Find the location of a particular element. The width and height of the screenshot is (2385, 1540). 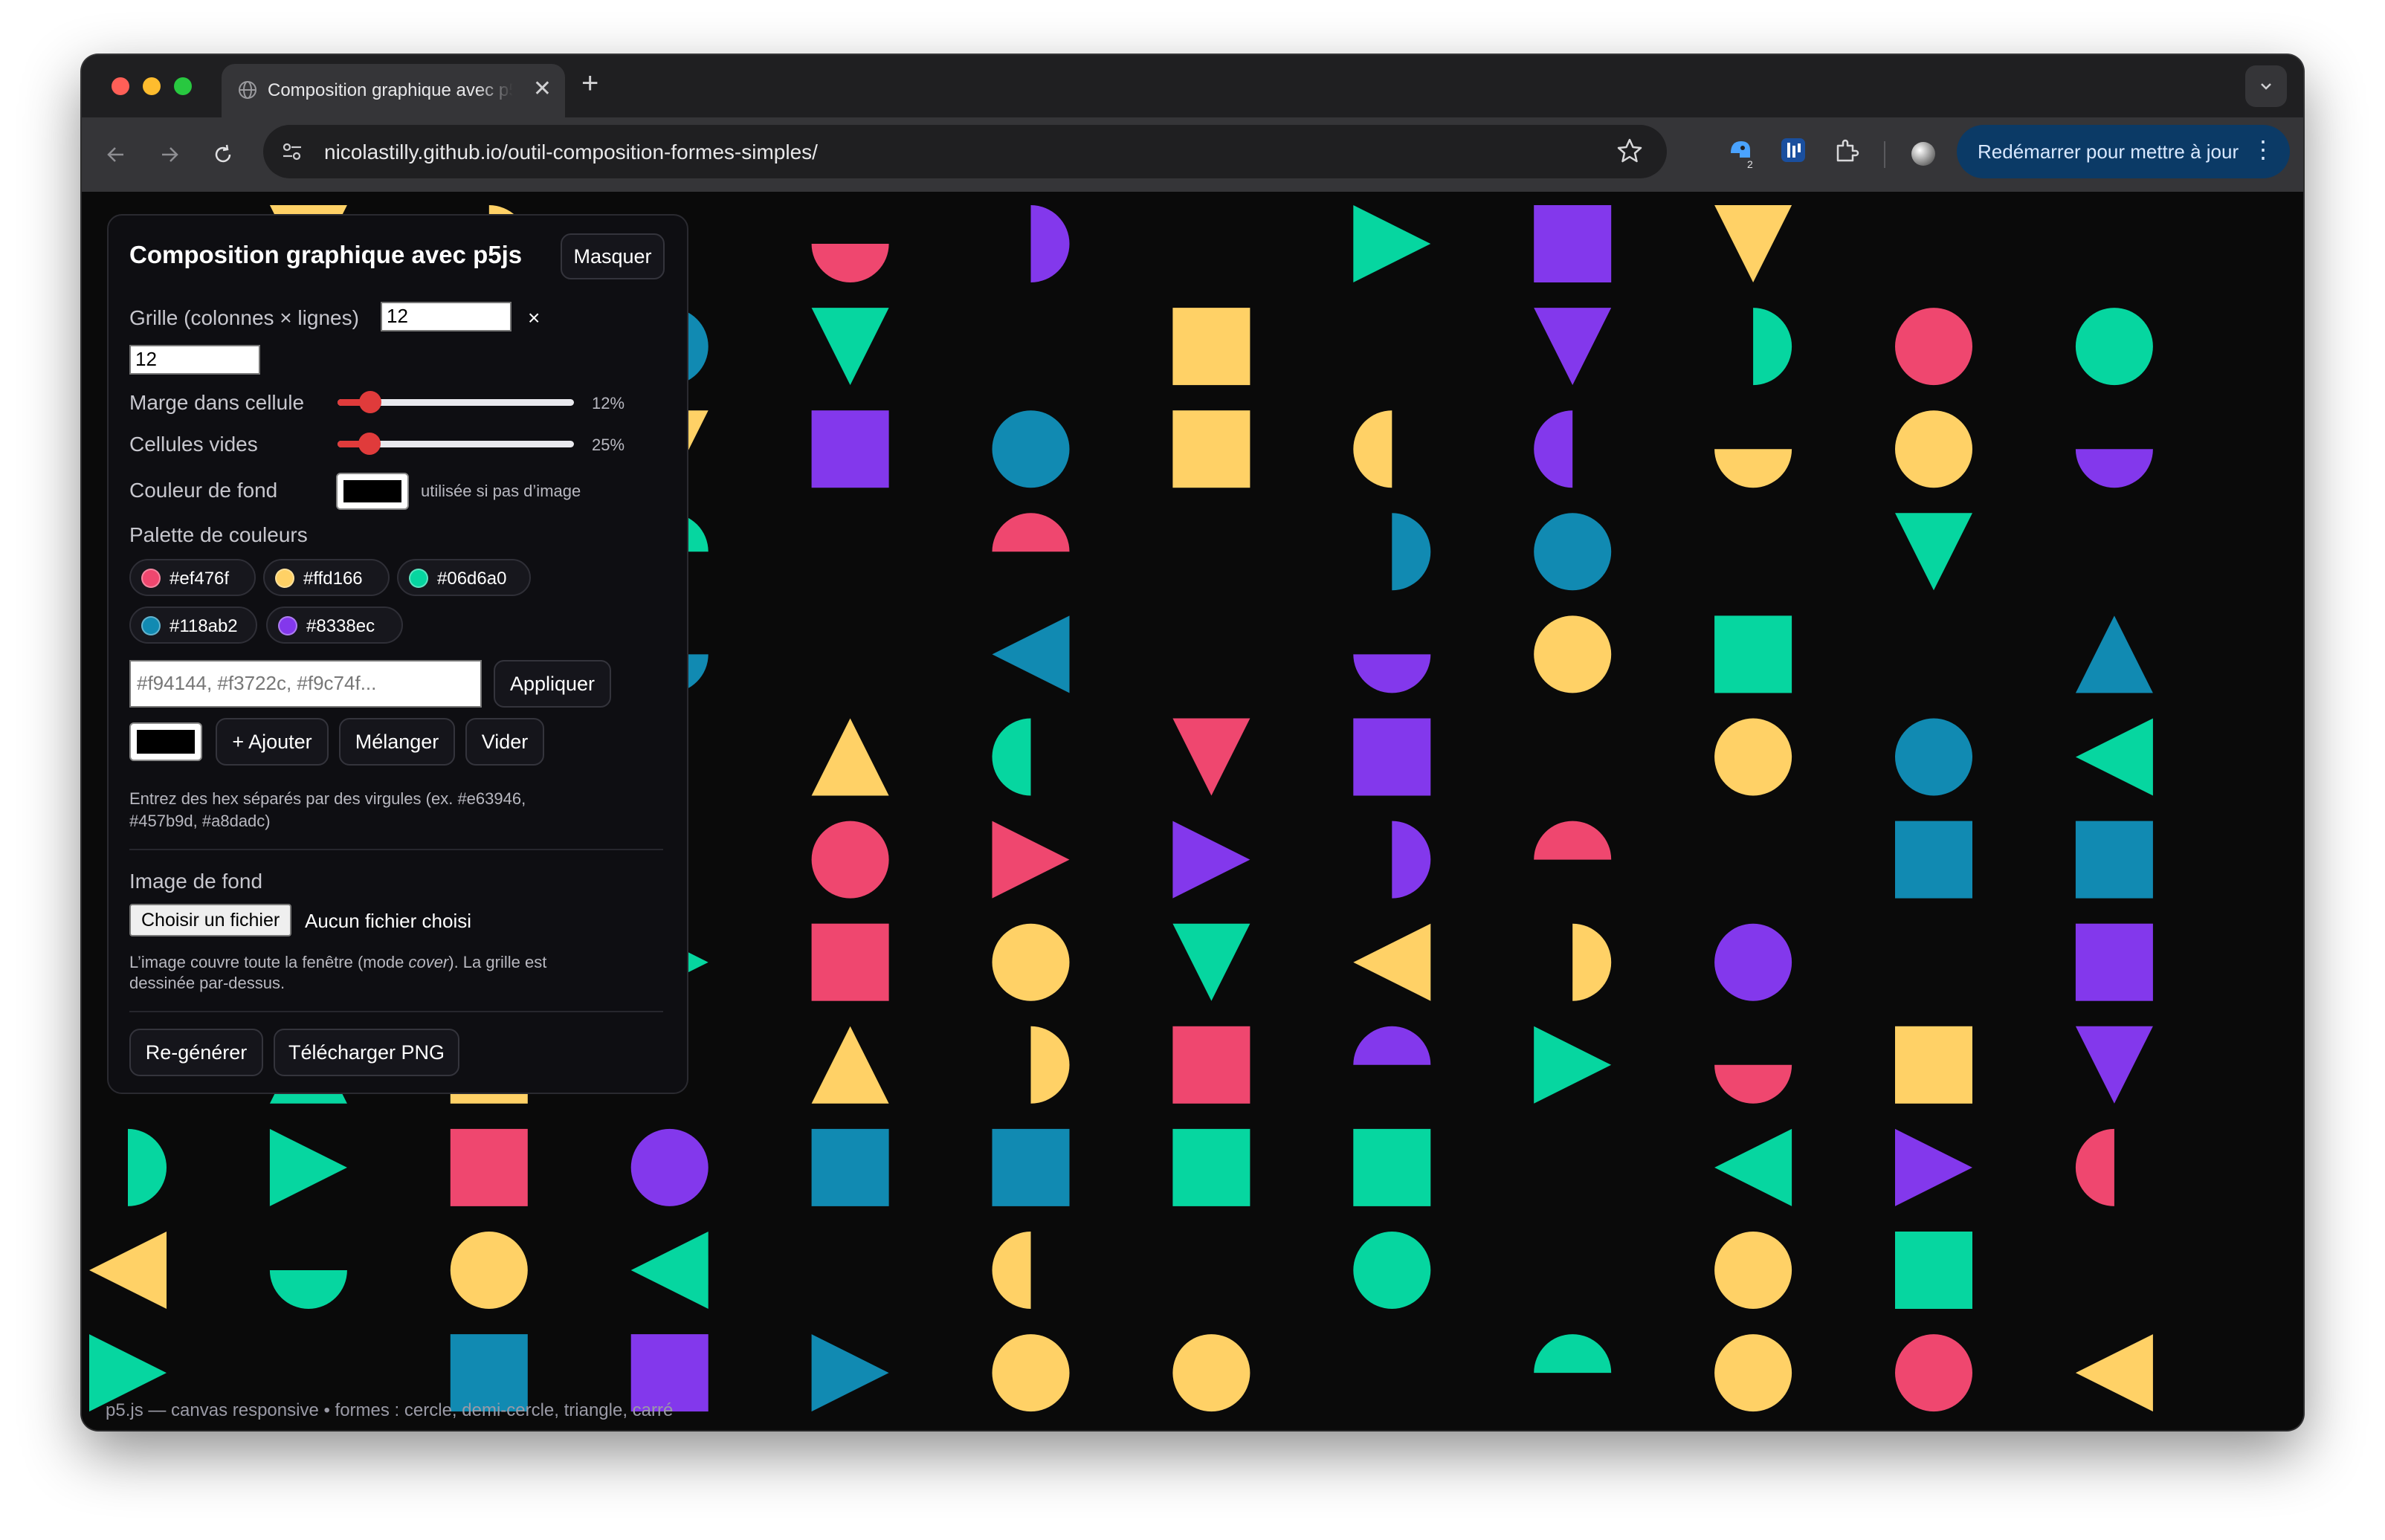

palette-chip-label: #ffd166 is located at coordinates (333, 579).